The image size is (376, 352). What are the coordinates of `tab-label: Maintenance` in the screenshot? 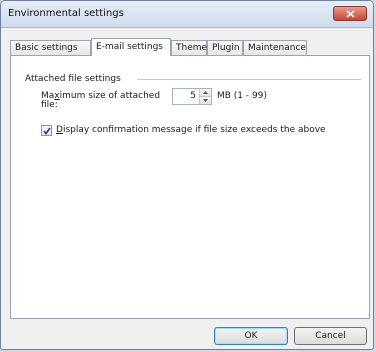 It's located at (277, 48).